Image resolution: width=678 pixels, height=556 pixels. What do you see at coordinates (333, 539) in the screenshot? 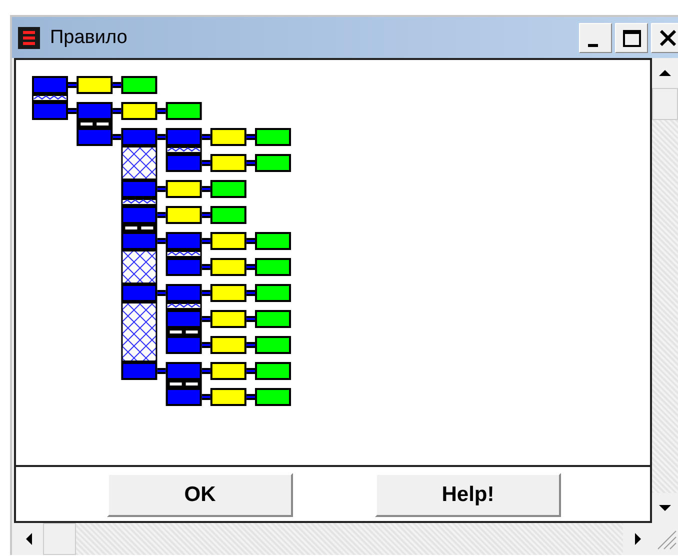
I see `horizontal-scrollbar` at bounding box center [333, 539].